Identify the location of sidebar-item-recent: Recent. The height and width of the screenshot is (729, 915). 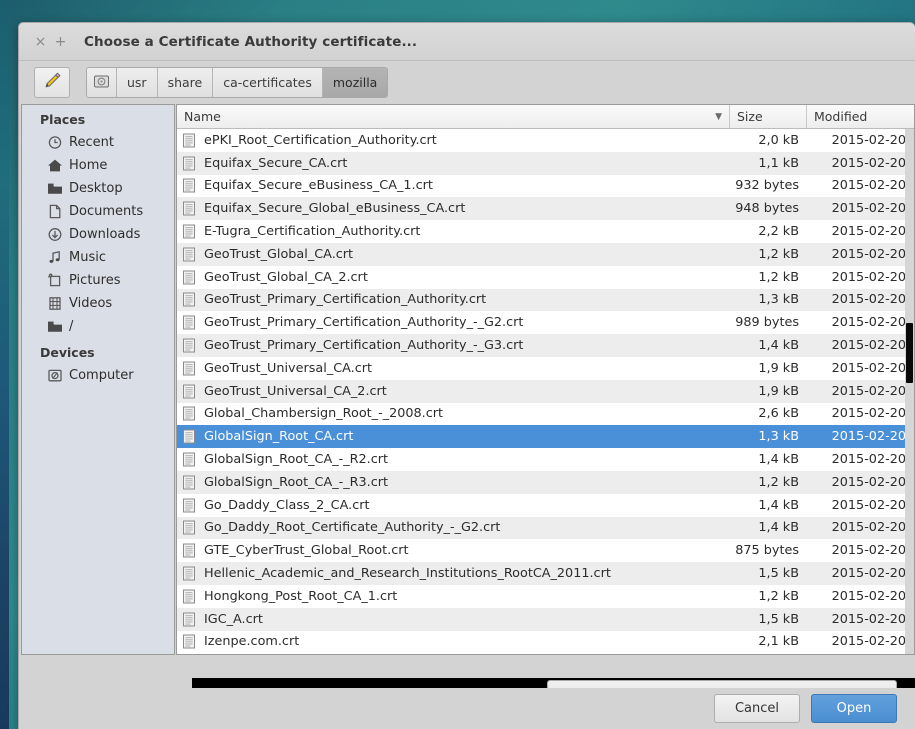
(98, 142).